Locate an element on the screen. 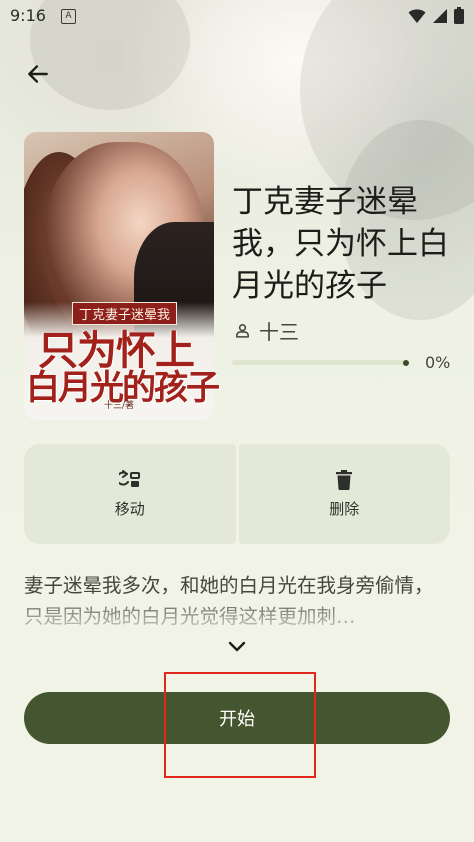 Image resolution: width=474 pixels, height=842 pixels. reading-progress-end-dot is located at coordinates (406, 362).